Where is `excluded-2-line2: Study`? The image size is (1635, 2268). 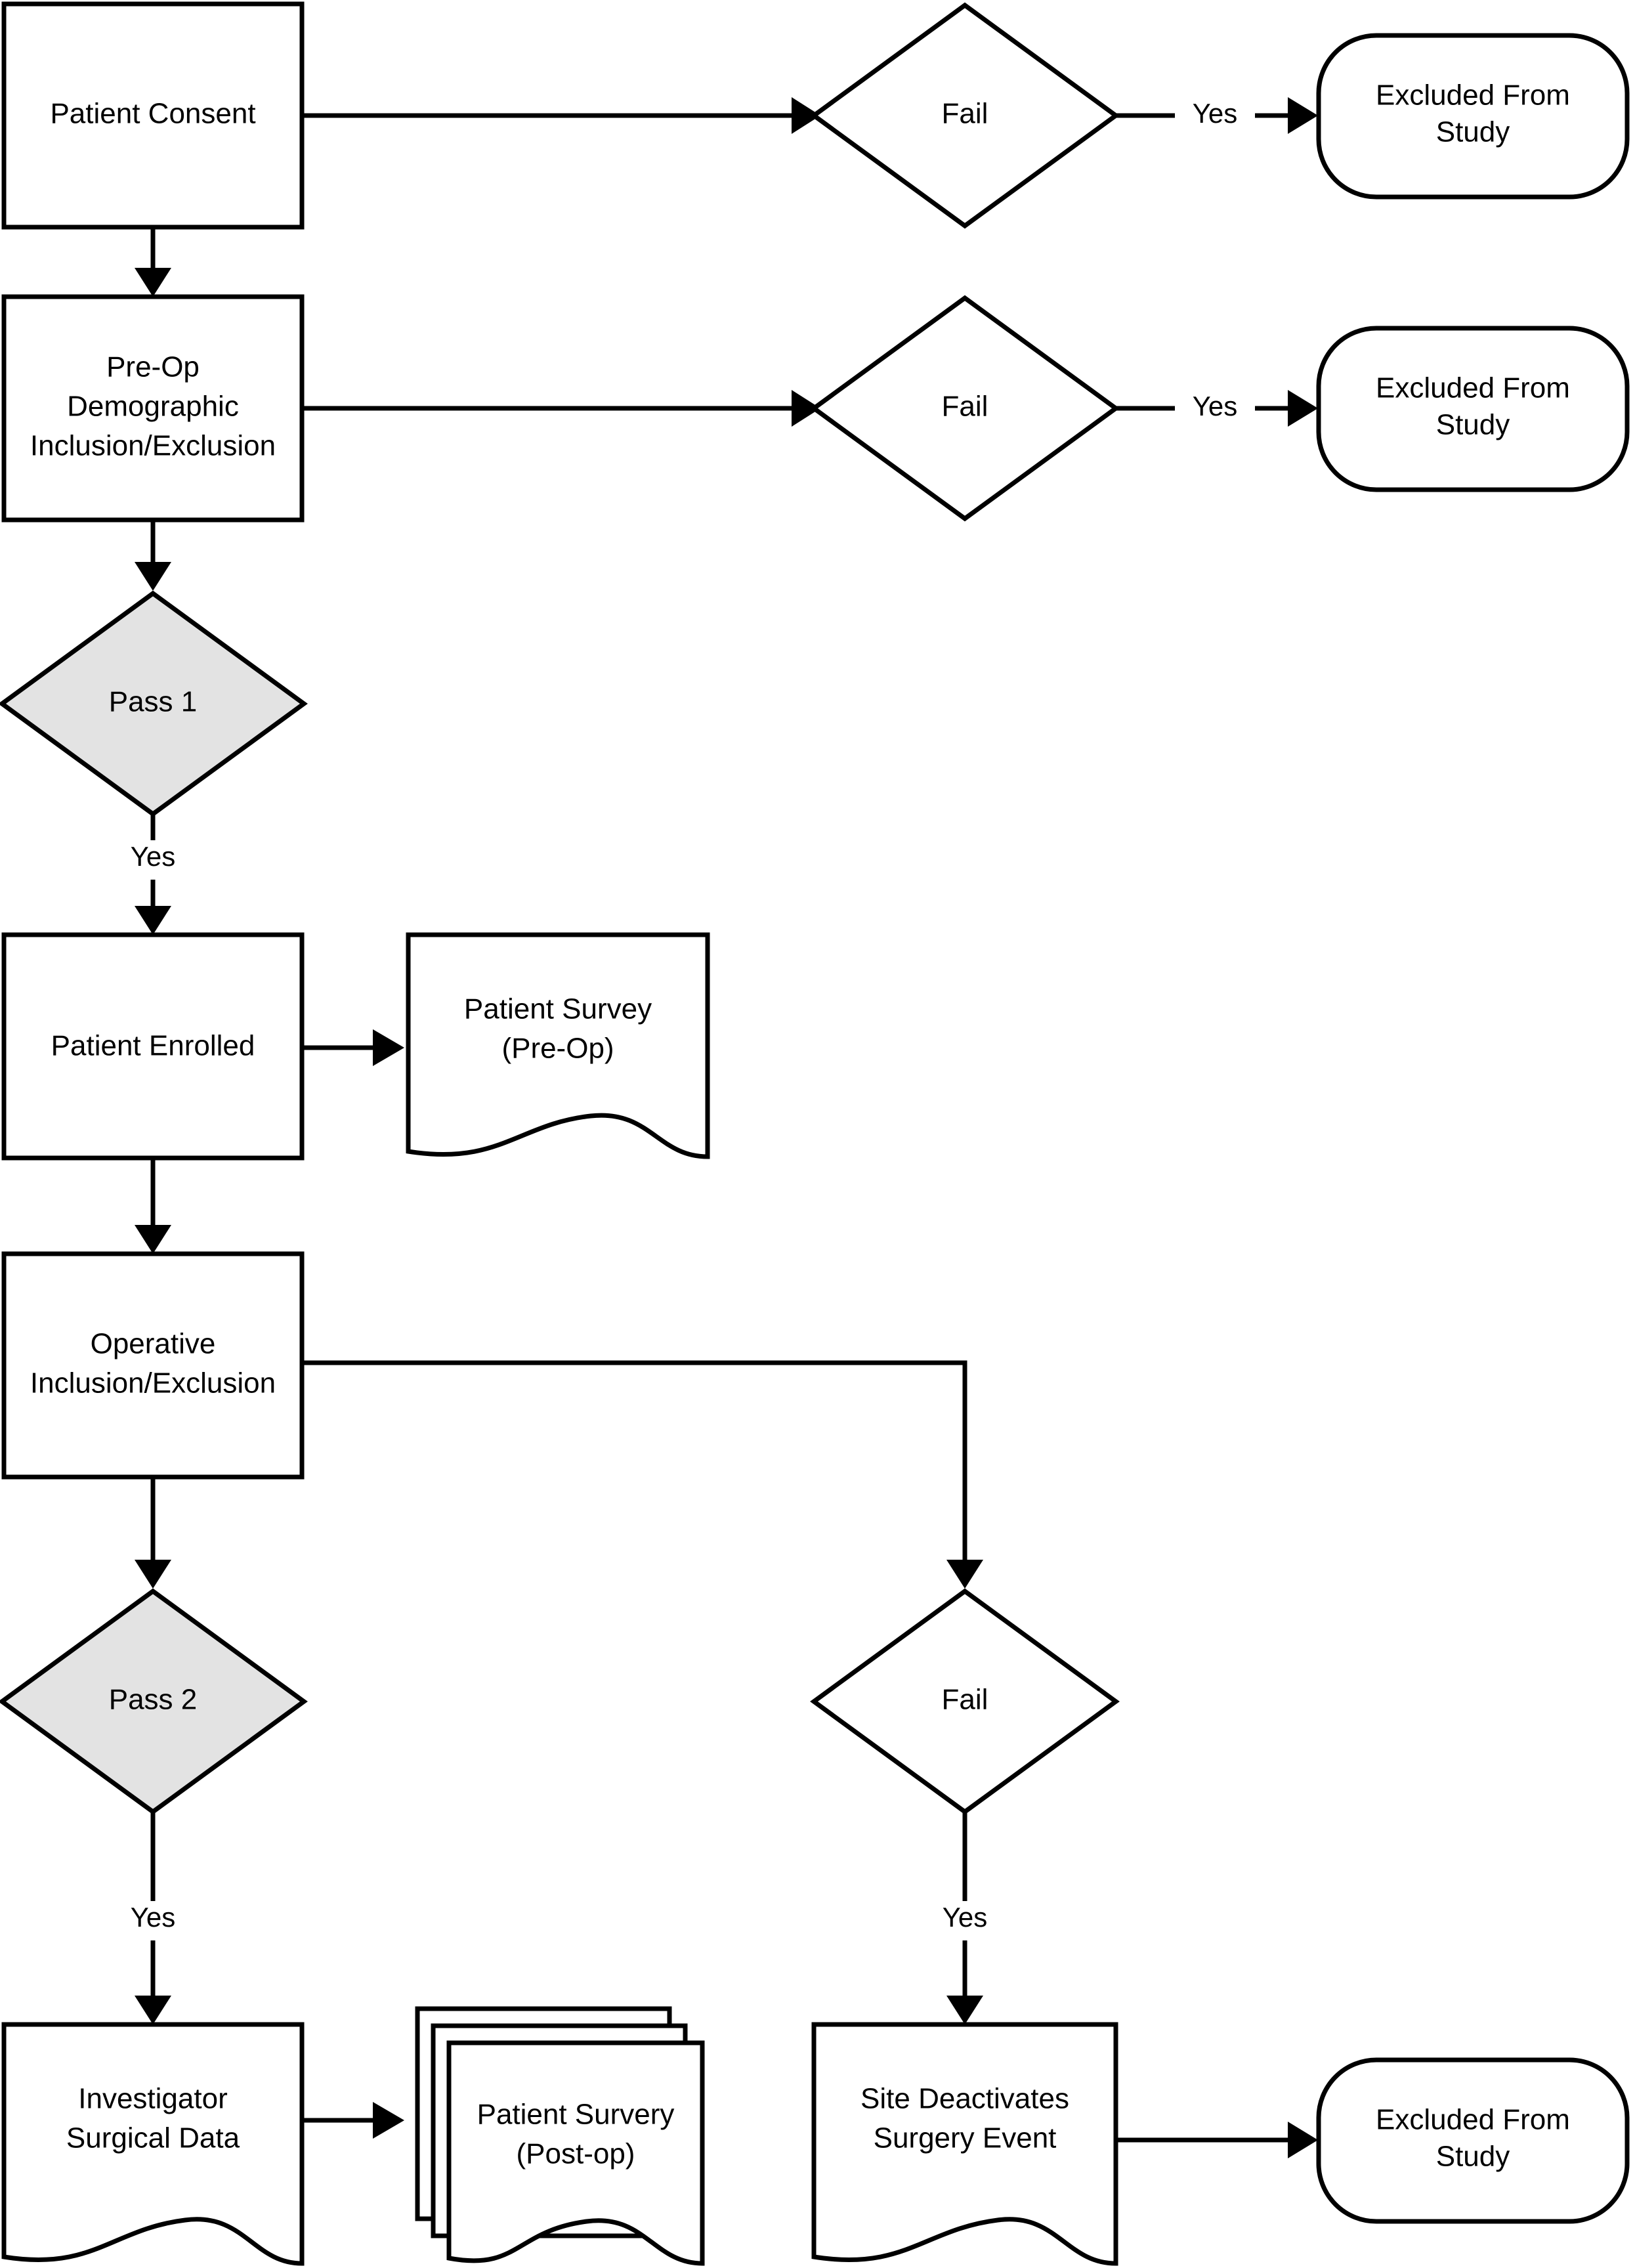 excluded-2-line2: Study is located at coordinates (1473, 425).